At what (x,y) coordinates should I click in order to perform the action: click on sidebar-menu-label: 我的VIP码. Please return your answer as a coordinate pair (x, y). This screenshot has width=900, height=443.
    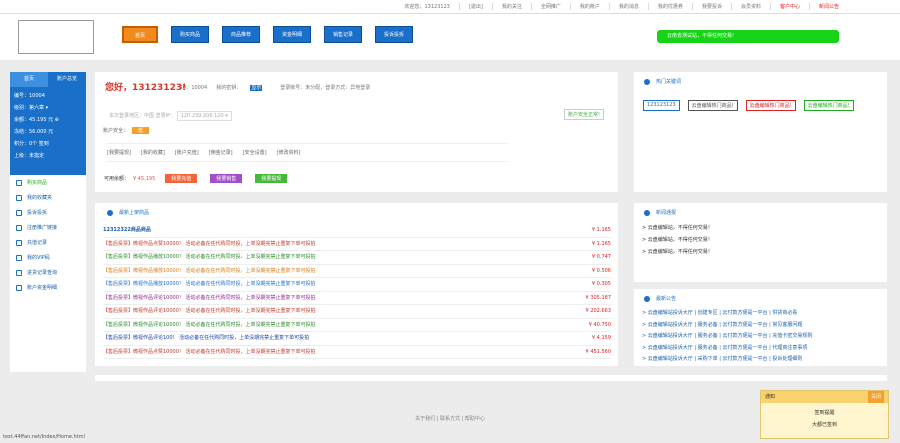
    Looking at the image, I should click on (38, 258).